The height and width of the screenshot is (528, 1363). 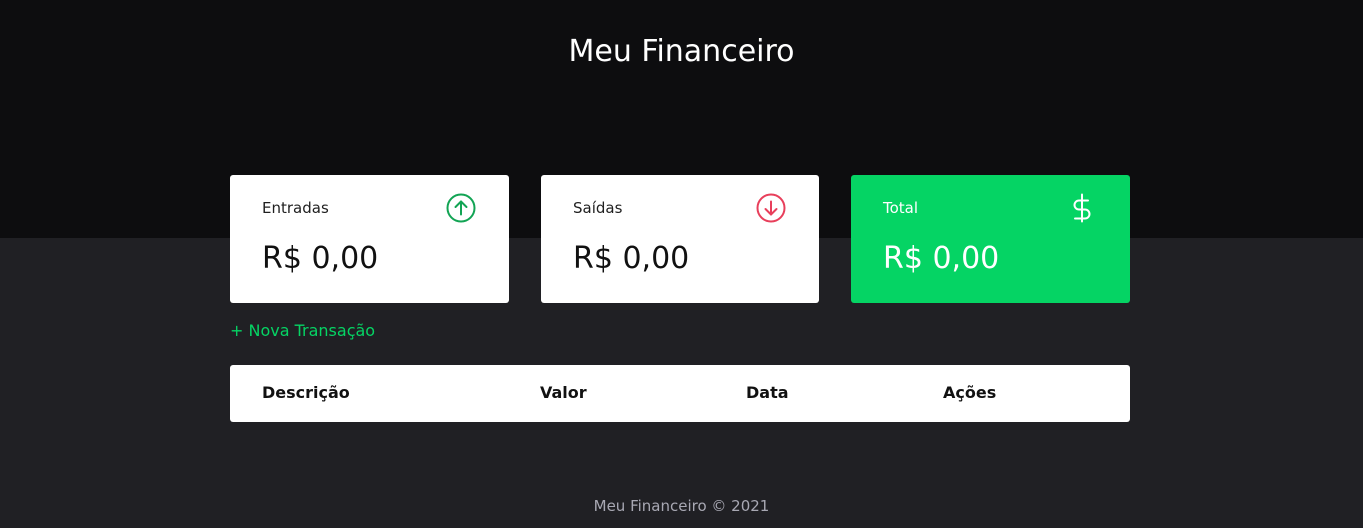 What do you see at coordinates (680, 393) in the screenshot?
I see `transactions-table-header: Descrição Valor Data Ações` at bounding box center [680, 393].